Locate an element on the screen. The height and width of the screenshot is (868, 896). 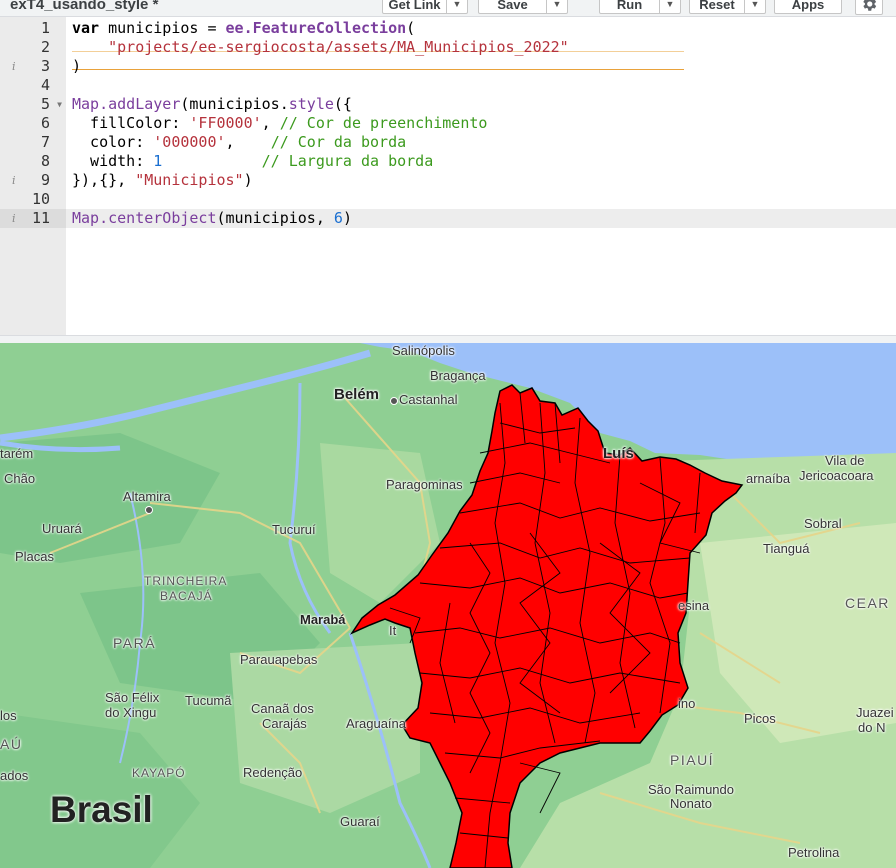
map-label: Castanhal is located at coordinates (428, 399).